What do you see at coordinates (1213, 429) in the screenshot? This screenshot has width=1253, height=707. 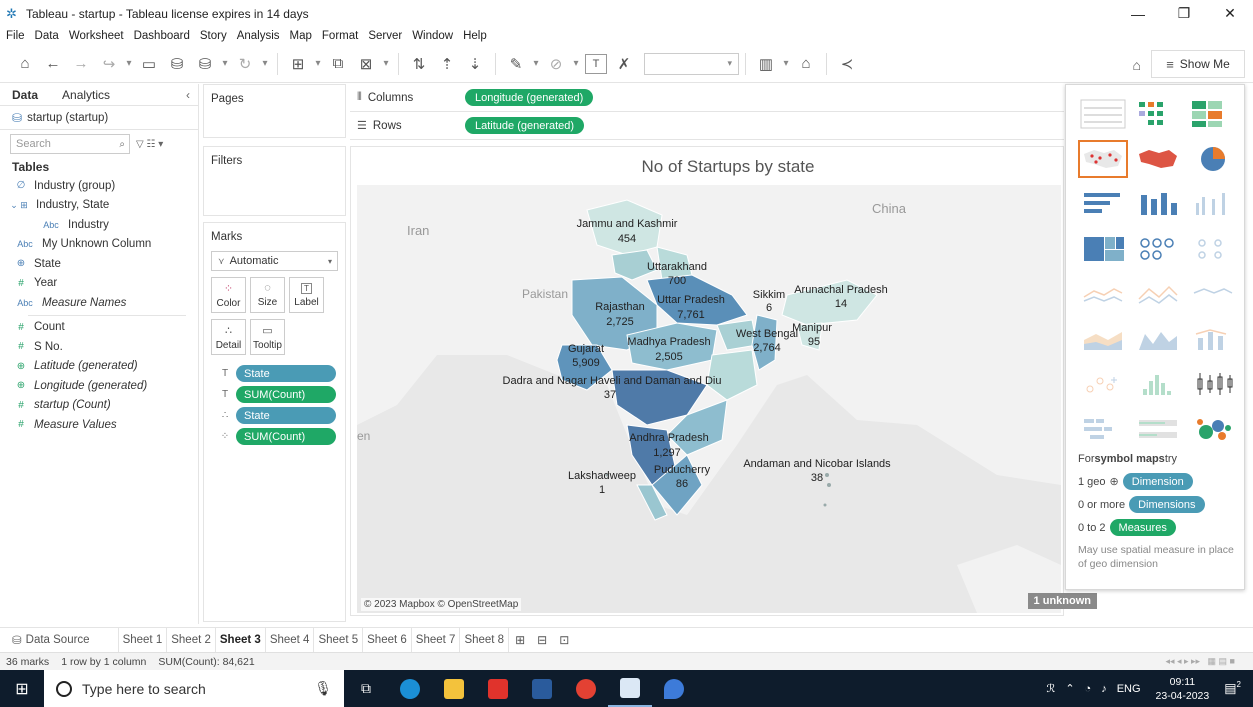 I see `packed-bubbles-icon` at bounding box center [1213, 429].